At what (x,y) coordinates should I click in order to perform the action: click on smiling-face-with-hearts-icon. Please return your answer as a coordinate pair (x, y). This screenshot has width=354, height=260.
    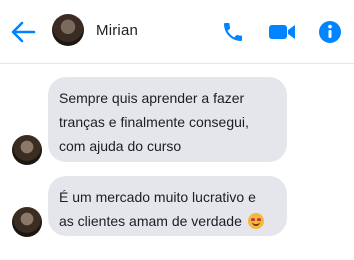
    Looking at the image, I should click on (255, 221).